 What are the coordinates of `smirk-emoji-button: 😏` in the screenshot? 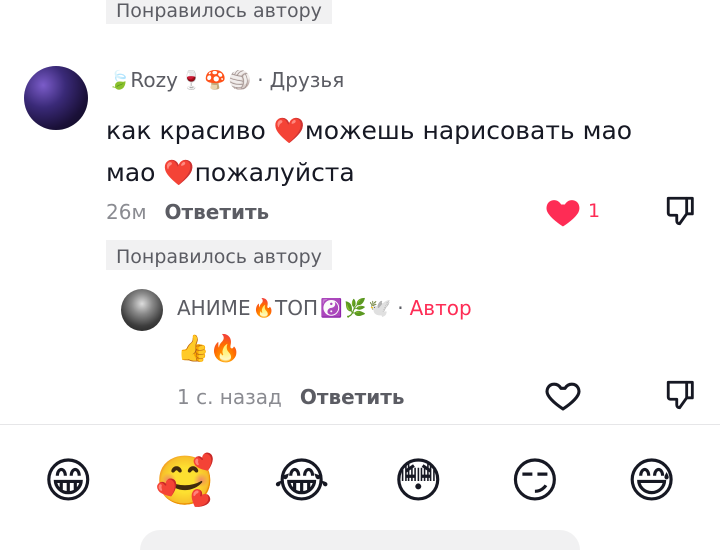 It's located at (535, 481).